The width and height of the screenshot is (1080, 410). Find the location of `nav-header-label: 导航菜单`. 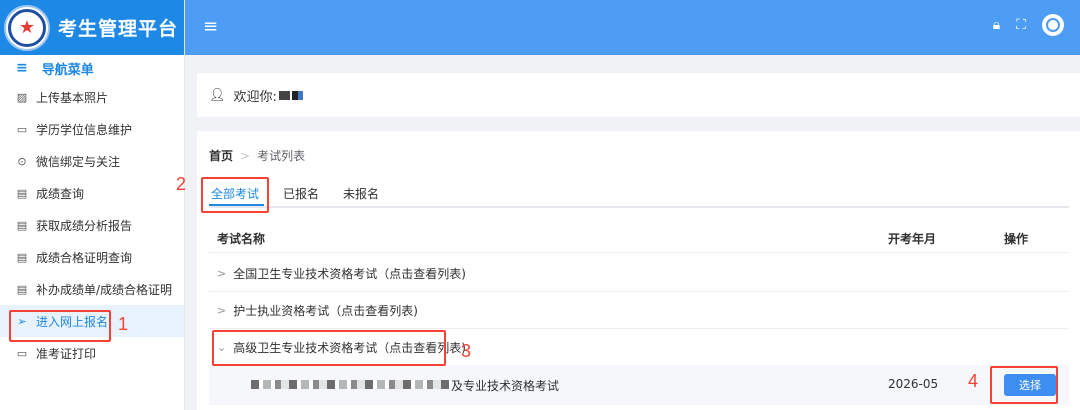

nav-header-label: 导航菜单 is located at coordinates (67, 70).